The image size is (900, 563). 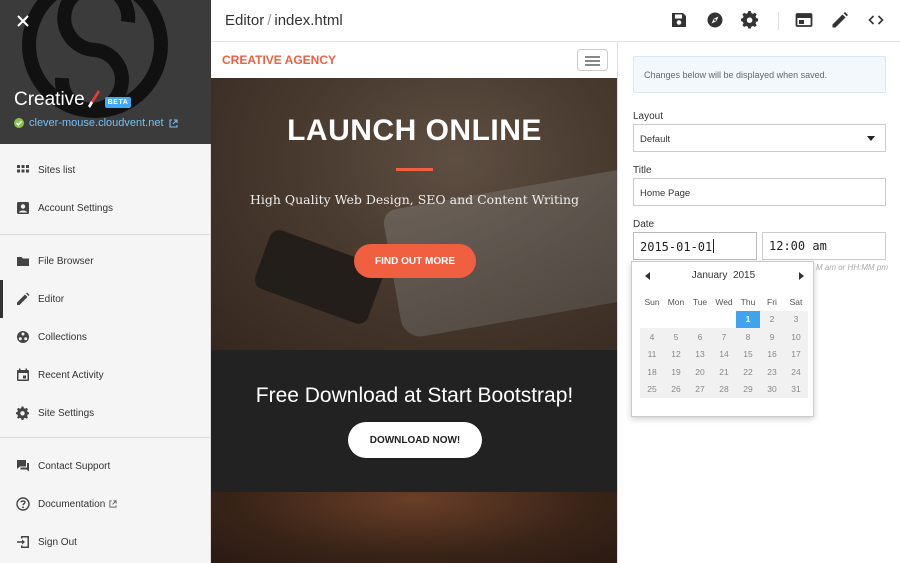 What do you see at coordinates (796, 301) in the screenshot?
I see `weekday-label: Sat` at bounding box center [796, 301].